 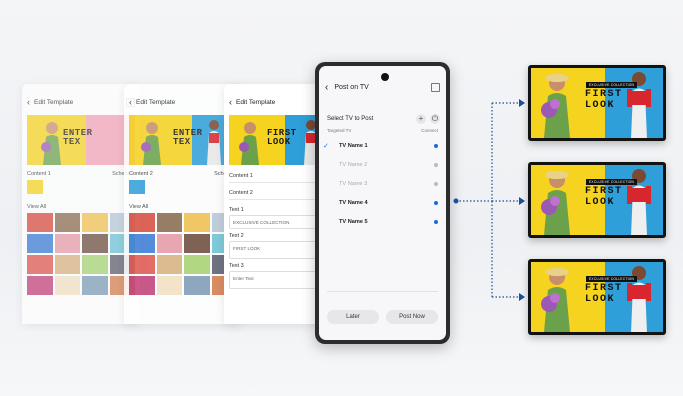 I want to click on tv-display-3: EXCLUSIVE COLLECTION FIRST LOOK, so click(x=597, y=297).